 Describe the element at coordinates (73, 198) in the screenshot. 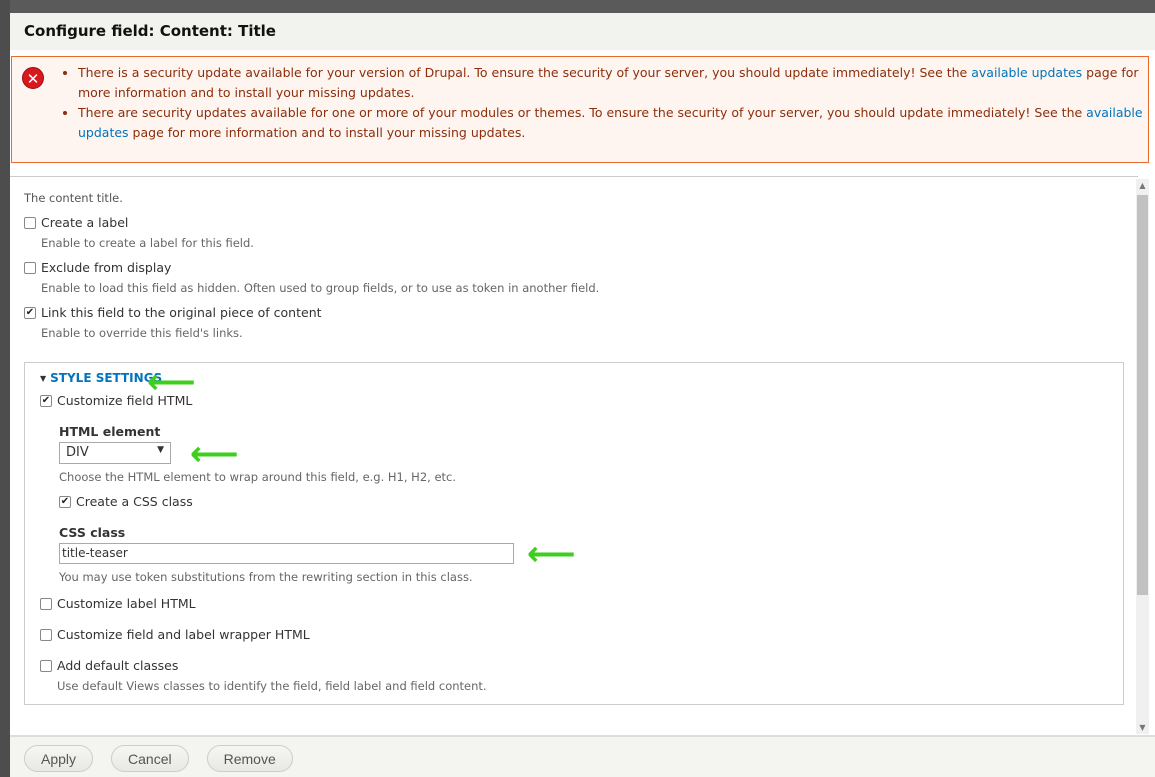

I see `field-description: The content title.` at that location.